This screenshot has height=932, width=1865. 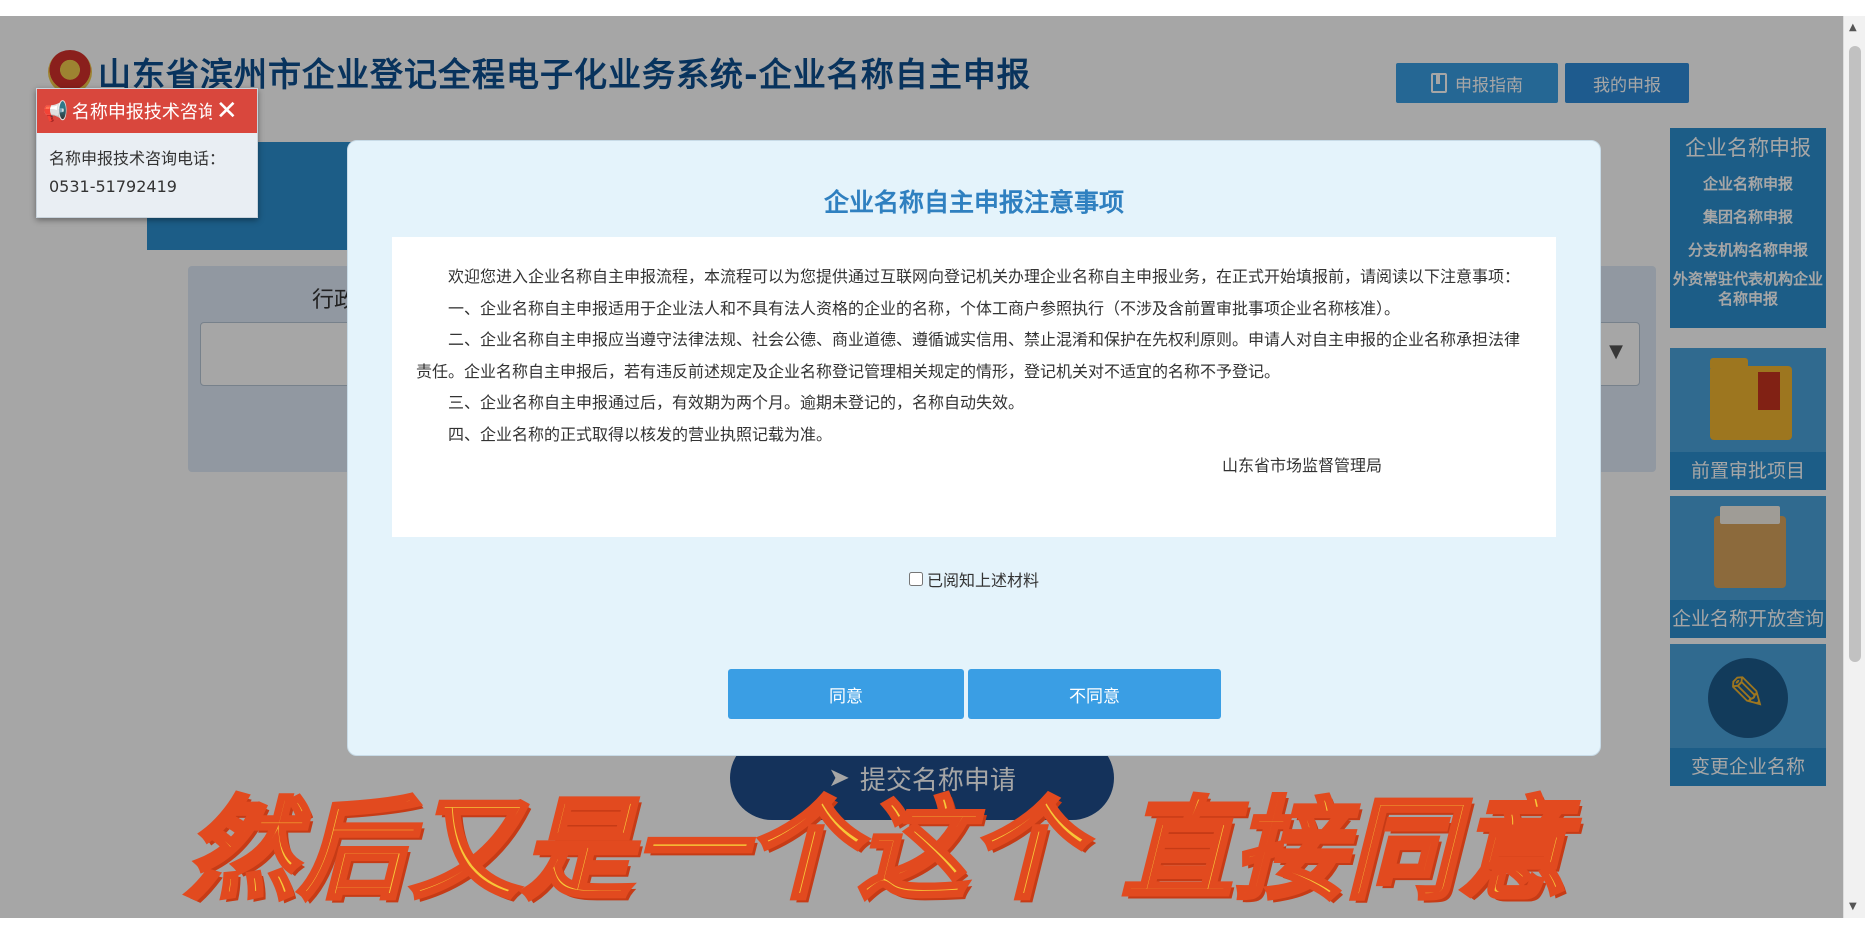 What do you see at coordinates (736, 402) in the screenshot?
I see `notice-paragraph: 三、企业名称自主申报通过后，有效期为两个月。逾期未登记的，名称自动失效。` at bounding box center [736, 402].